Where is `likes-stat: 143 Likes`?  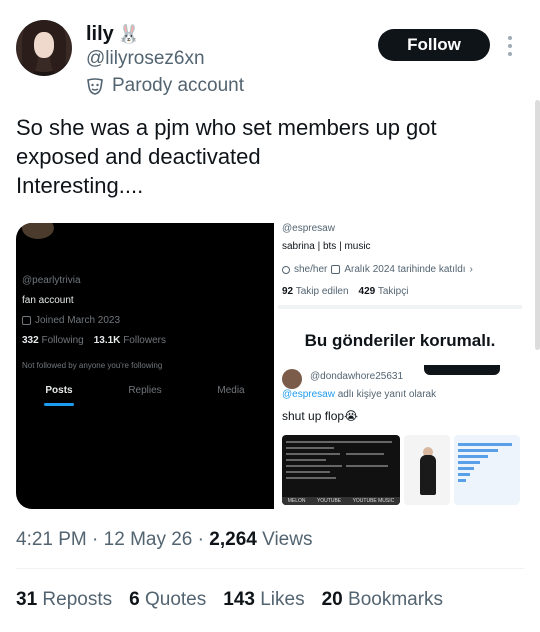
likes-stat: 143 Likes is located at coordinates (263, 600).